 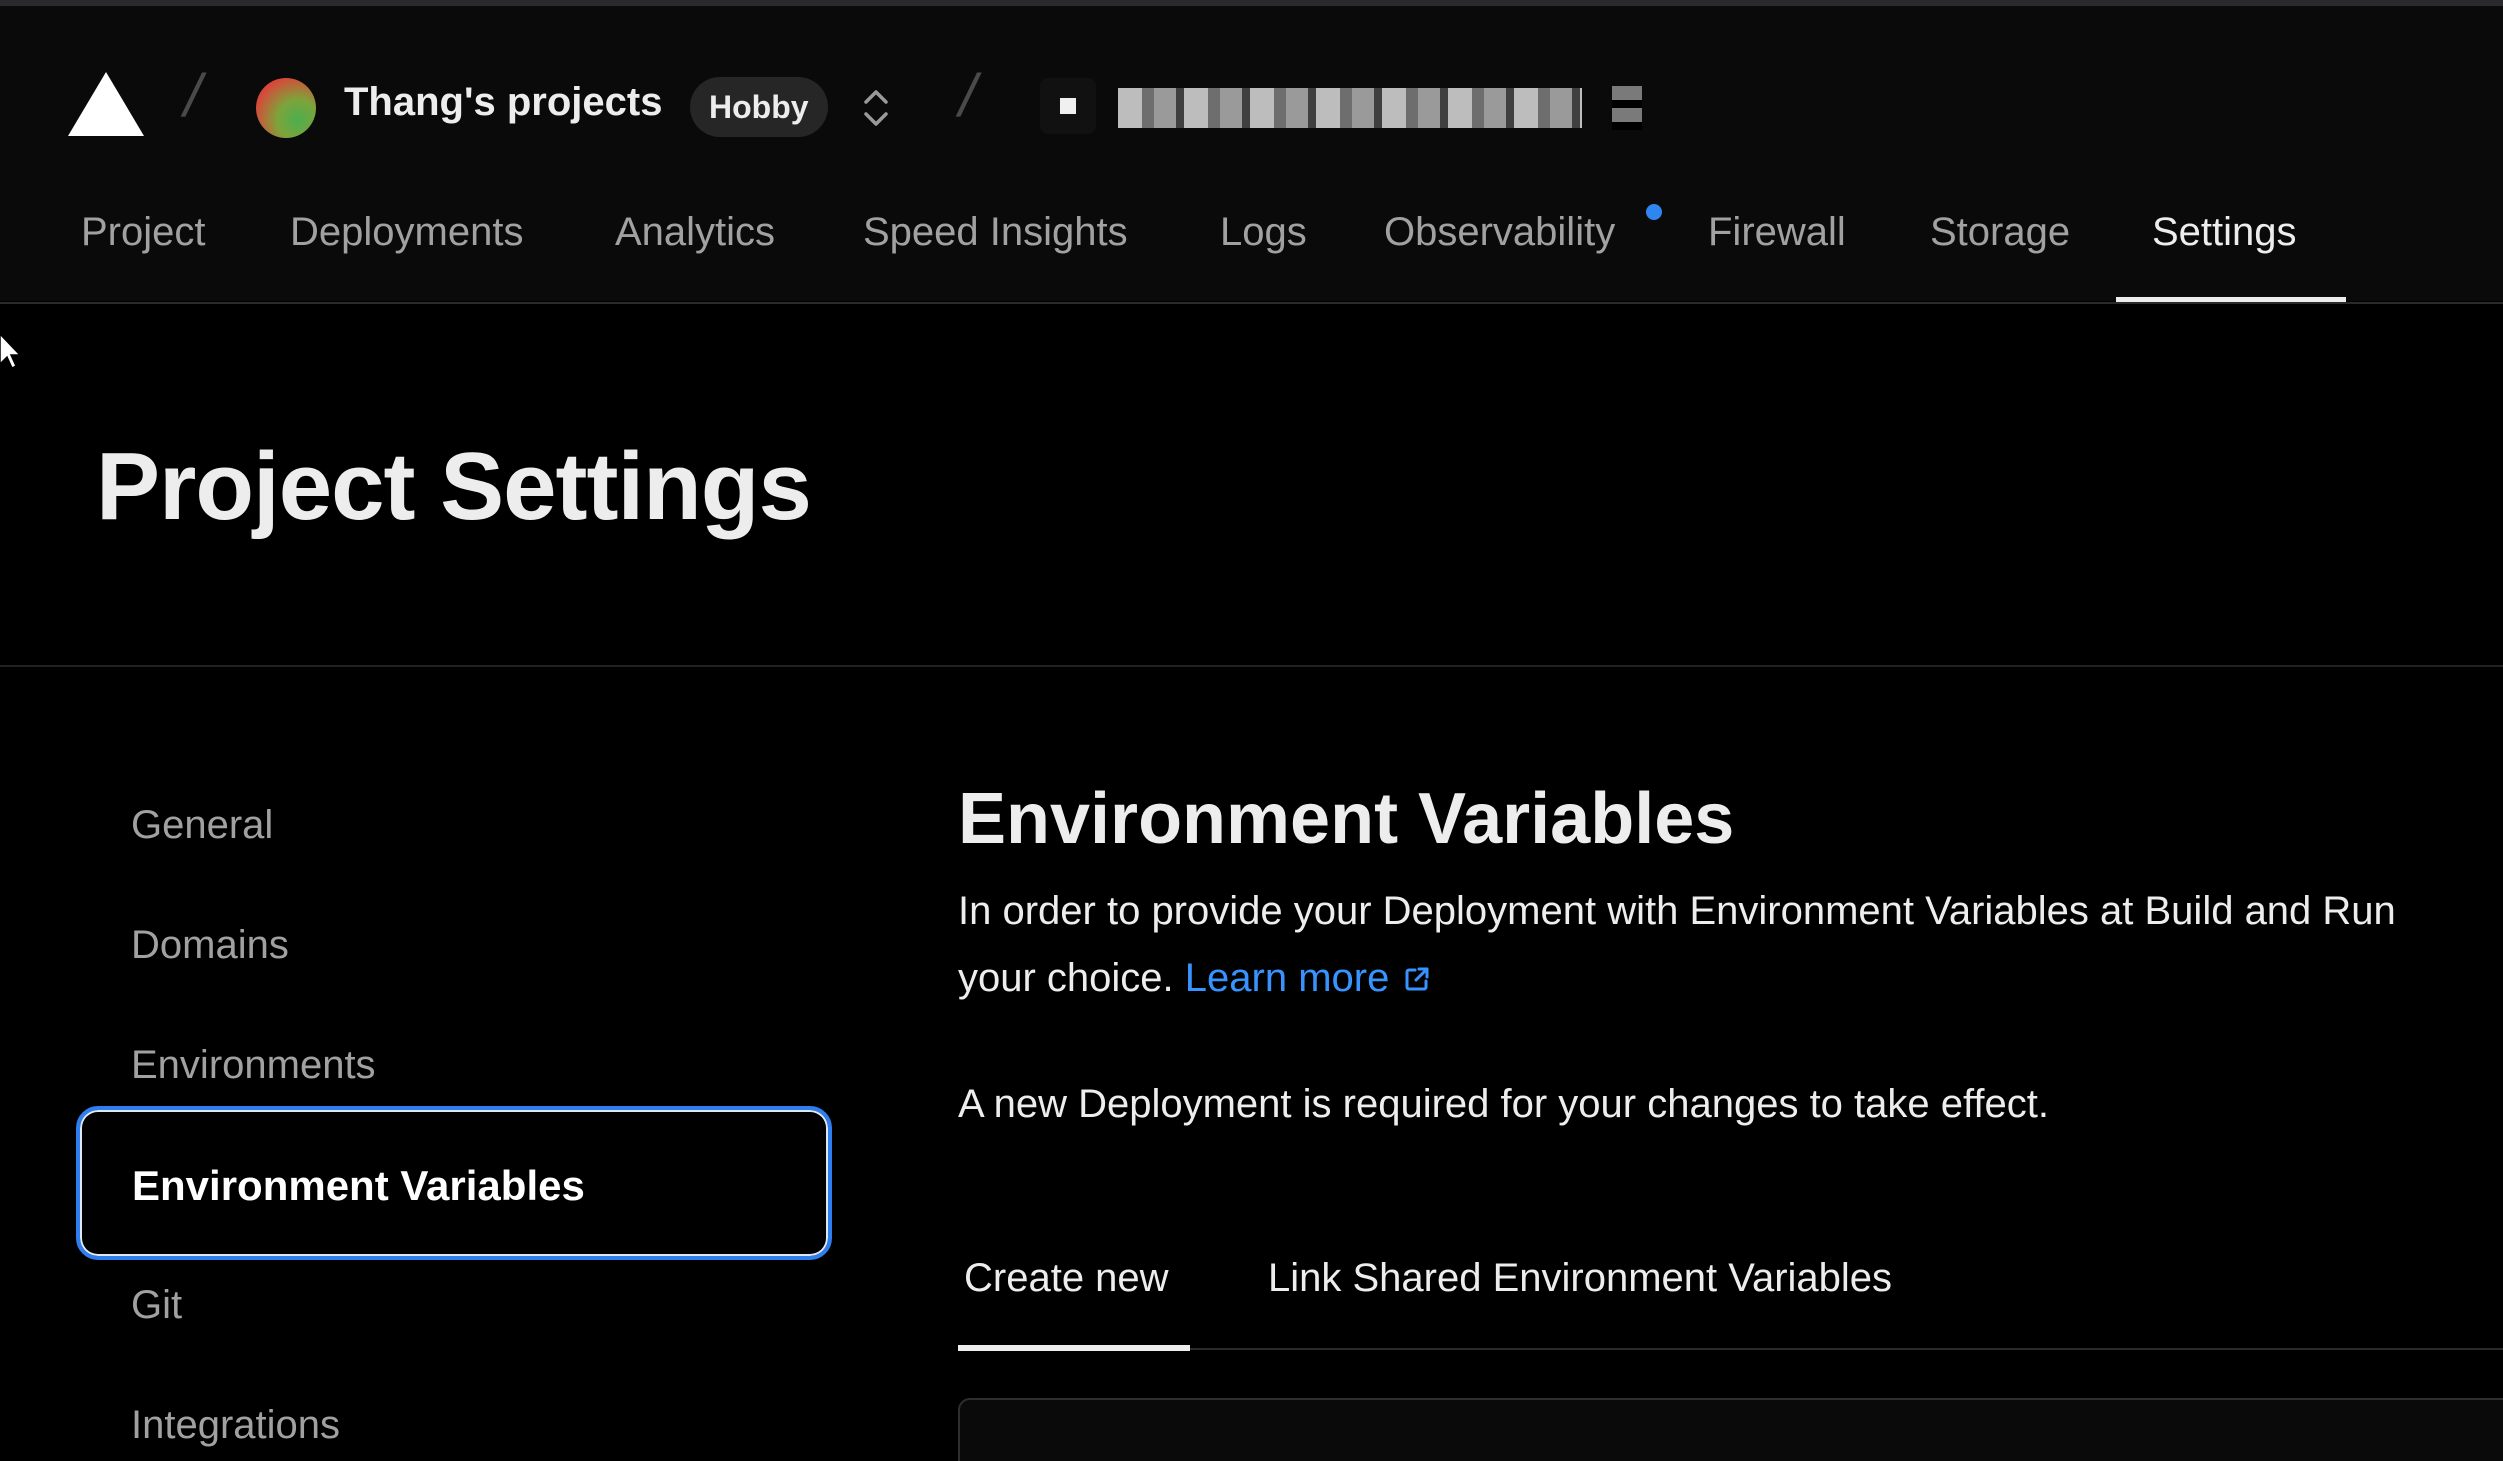 What do you see at coordinates (156, 1305) in the screenshot?
I see `sidebar-item-git: Git` at bounding box center [156, 1305].